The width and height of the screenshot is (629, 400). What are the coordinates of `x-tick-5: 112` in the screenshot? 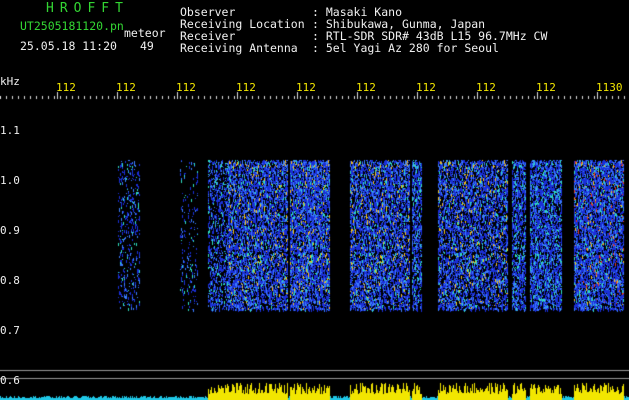 It's located at (306, 87).